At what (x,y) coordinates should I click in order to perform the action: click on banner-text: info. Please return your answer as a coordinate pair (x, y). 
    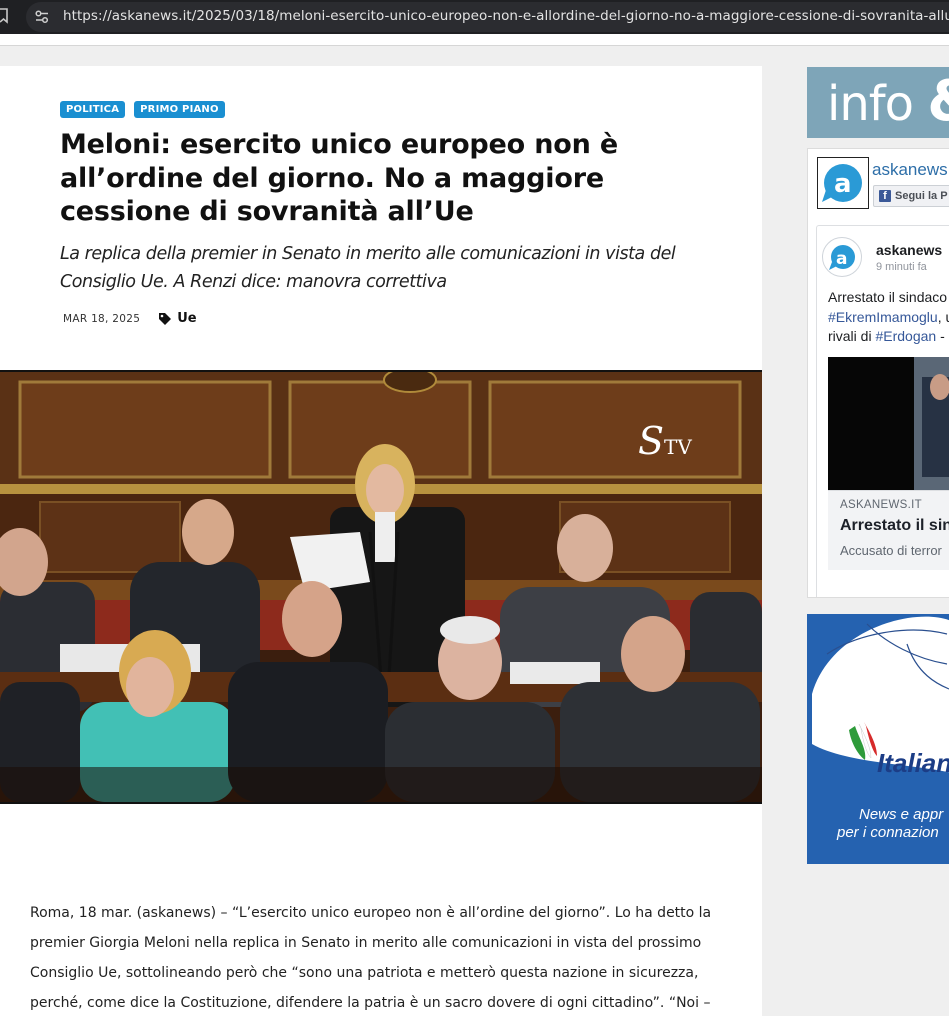
    Looking at the image, I should click on (870, 104).